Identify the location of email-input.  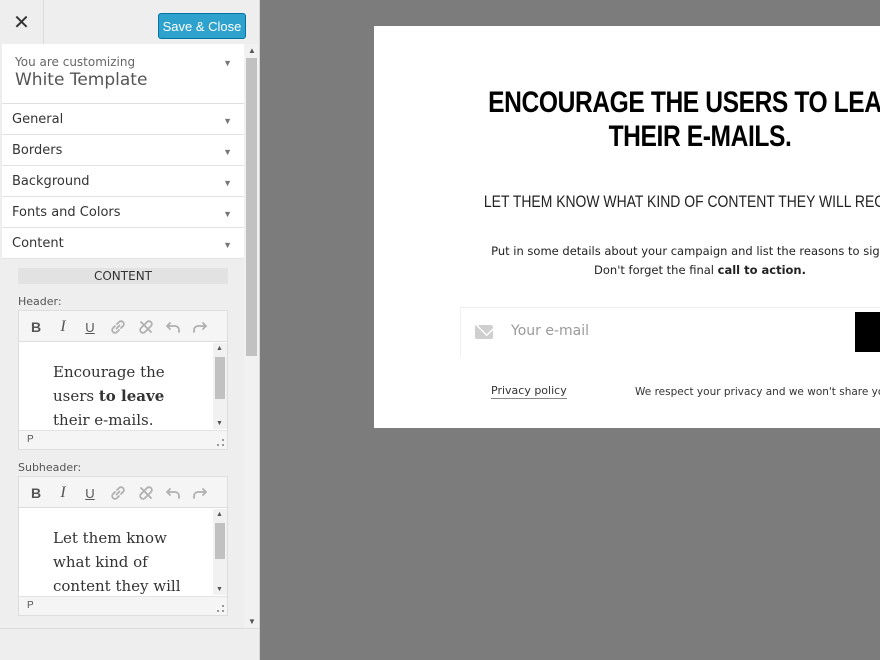
(661, 331).